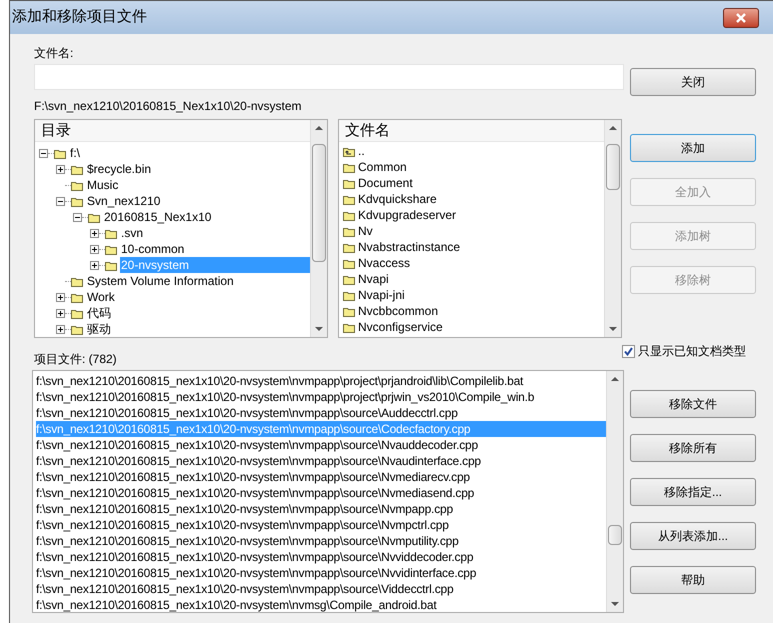 This screenshot has width=773, height=623. I want to click on up-folder-icon, so click(349, 151).